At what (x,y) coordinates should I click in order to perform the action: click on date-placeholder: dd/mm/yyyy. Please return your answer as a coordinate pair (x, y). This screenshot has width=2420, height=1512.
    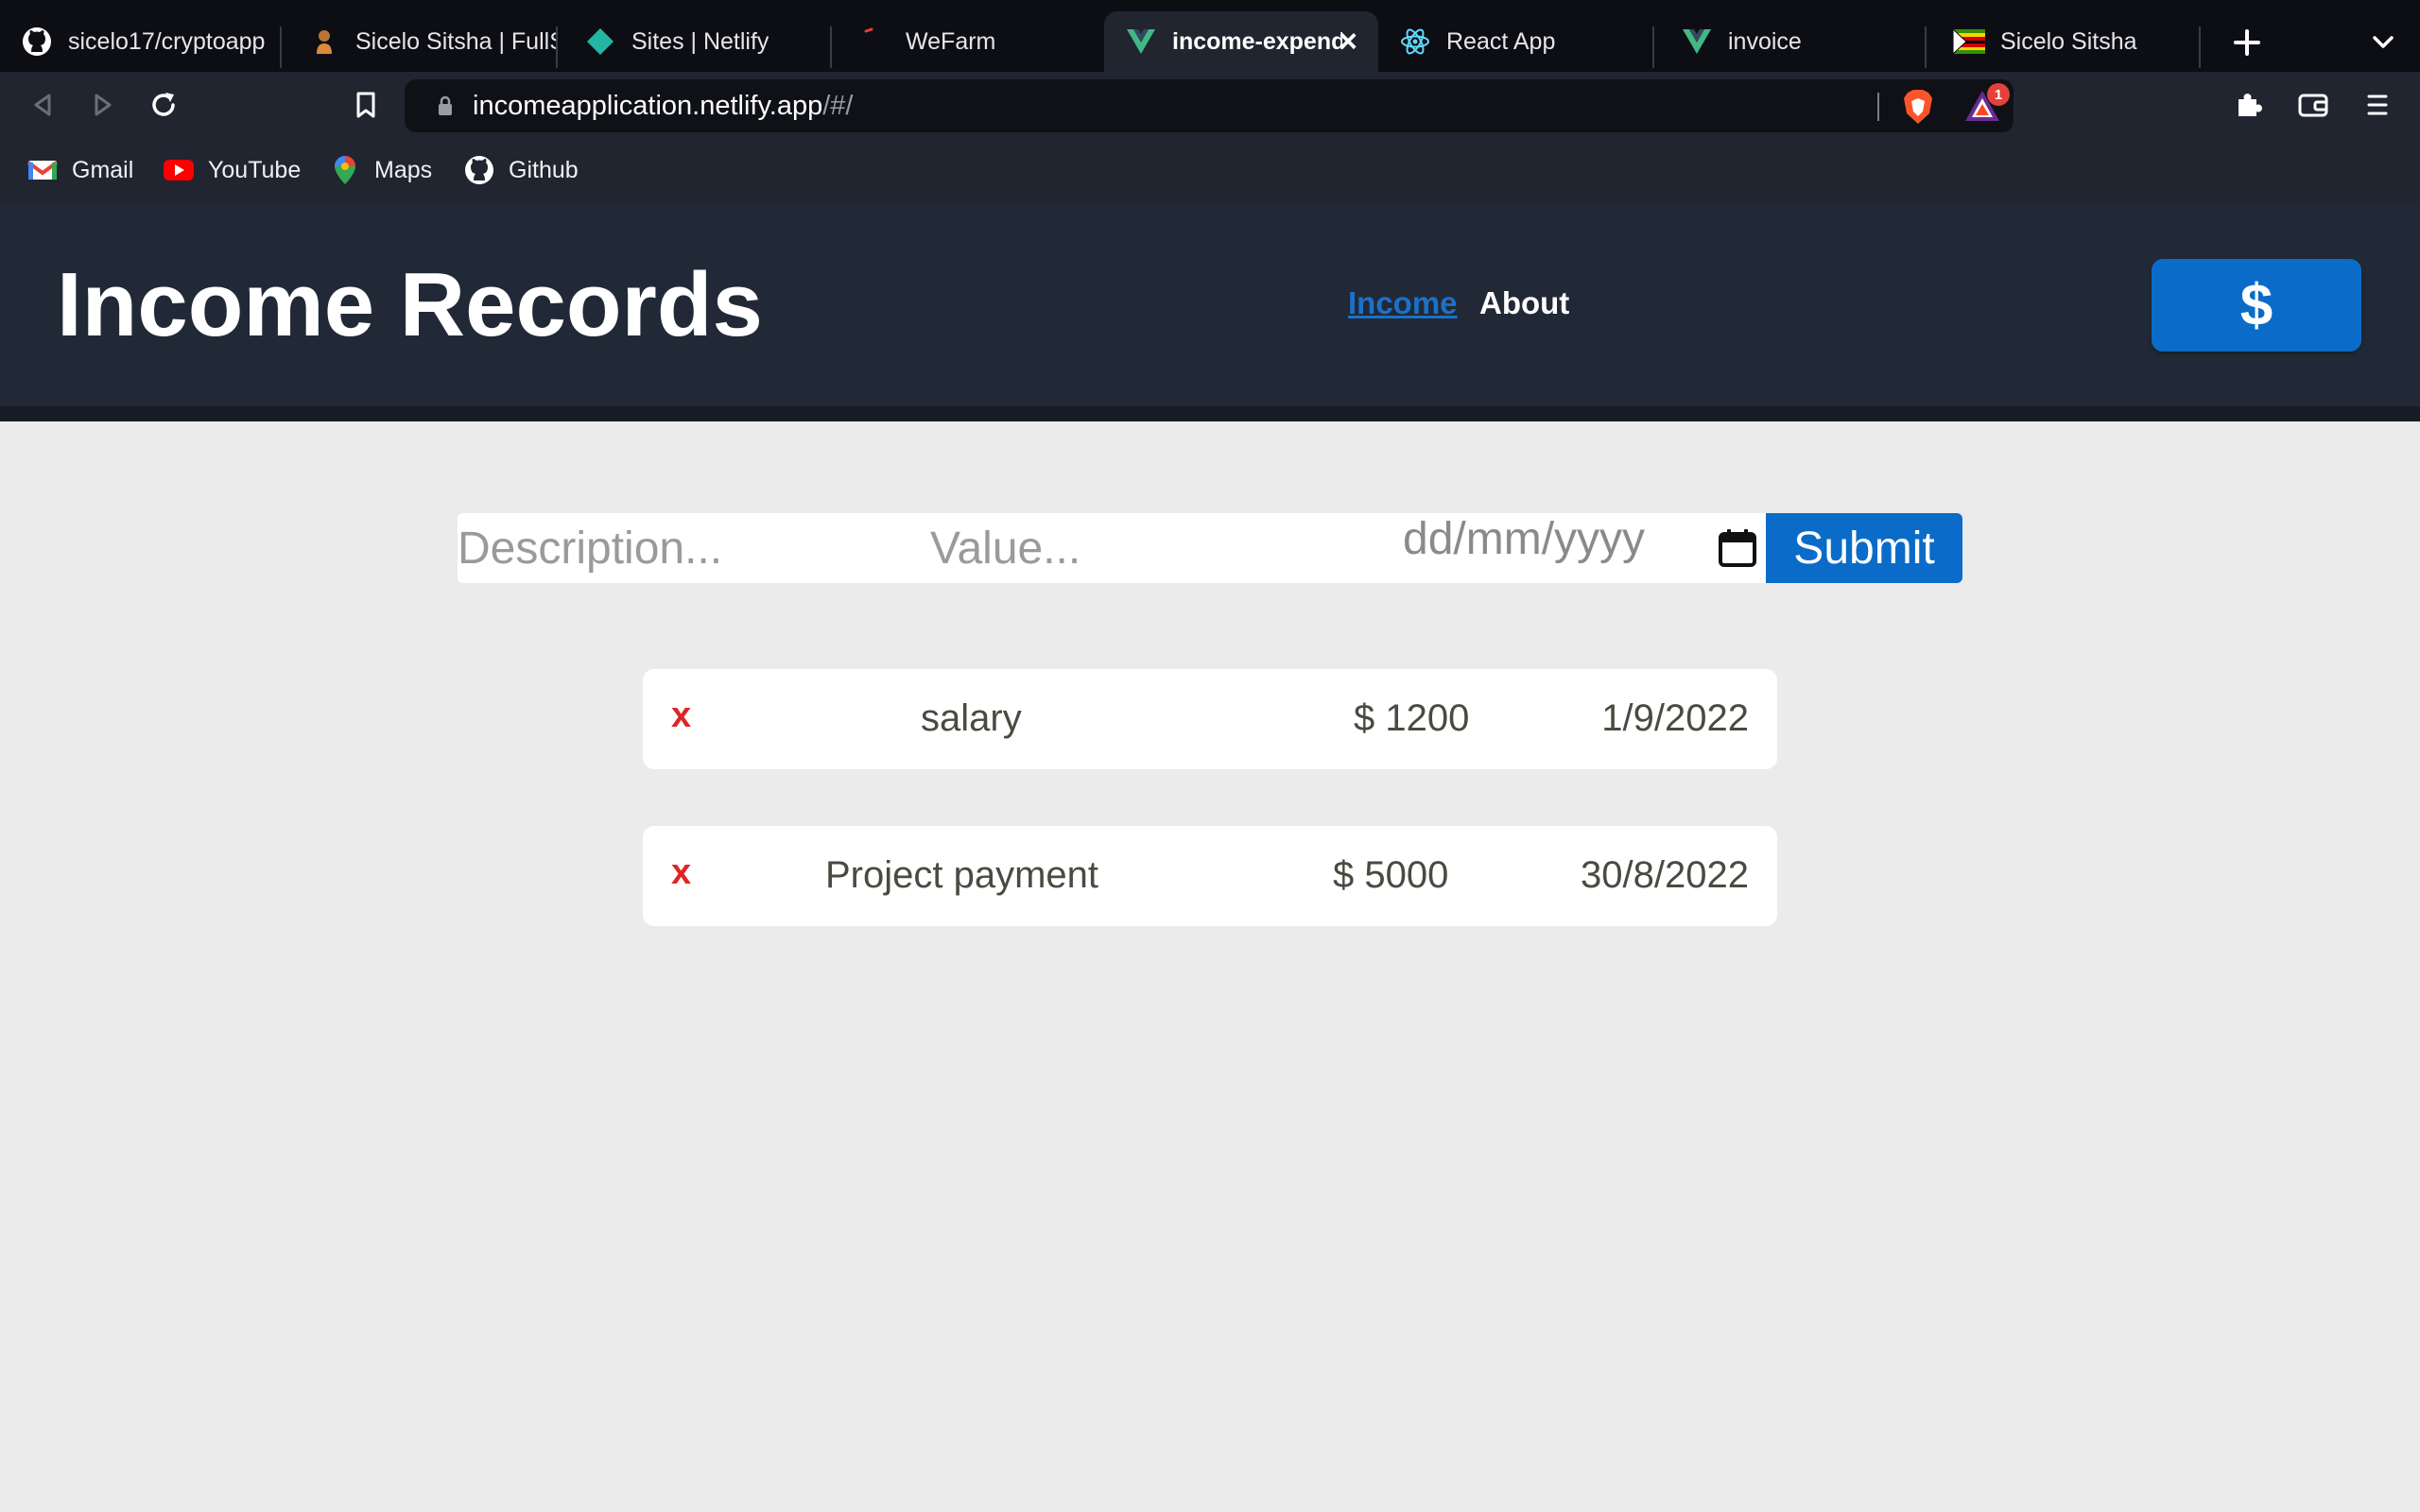
    Looking at the image, I should click on (1524, 539).